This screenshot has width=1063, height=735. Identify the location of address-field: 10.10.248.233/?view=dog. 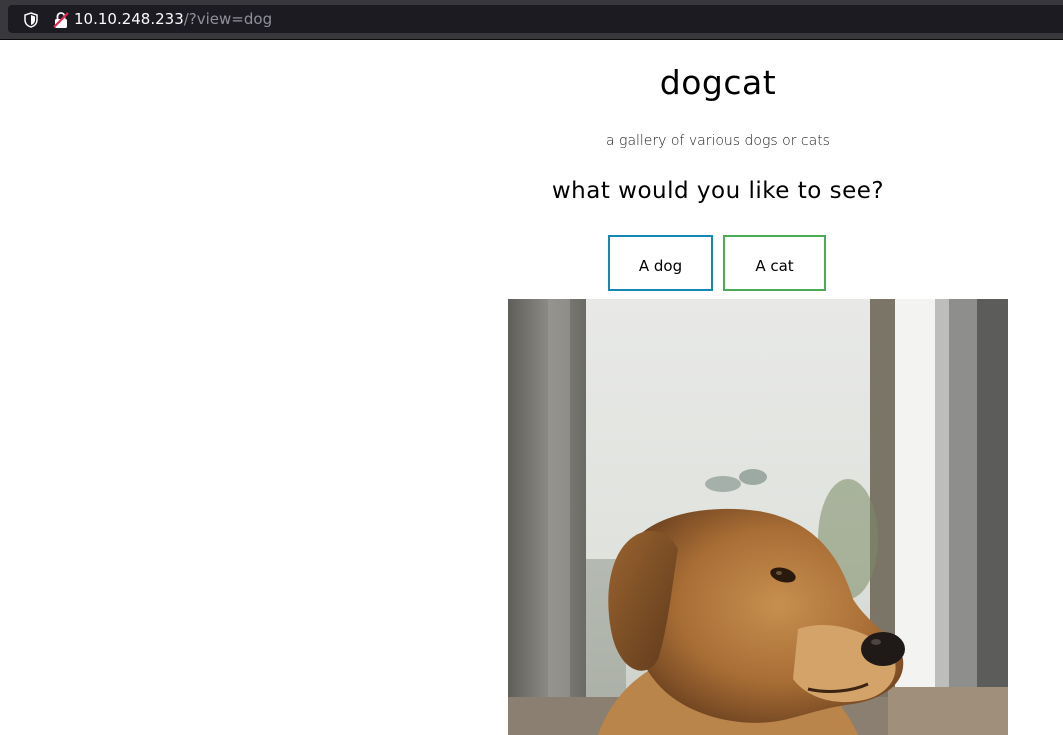
(535, 19).